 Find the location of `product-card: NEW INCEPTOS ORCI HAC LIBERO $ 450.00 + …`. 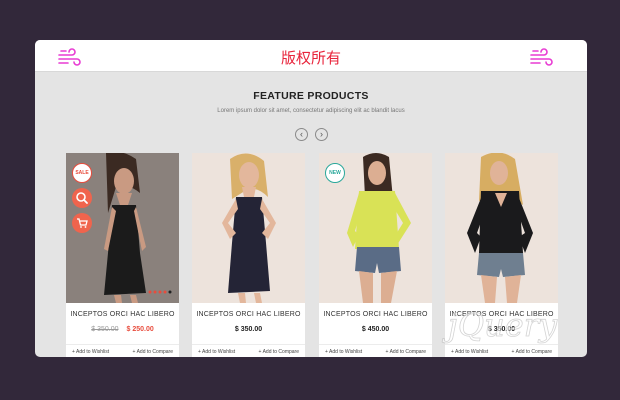

product-card: NEW INCEPTOS ORCI HAC LIBERO $ 450.00 + … is located at coordinates (375, 255).